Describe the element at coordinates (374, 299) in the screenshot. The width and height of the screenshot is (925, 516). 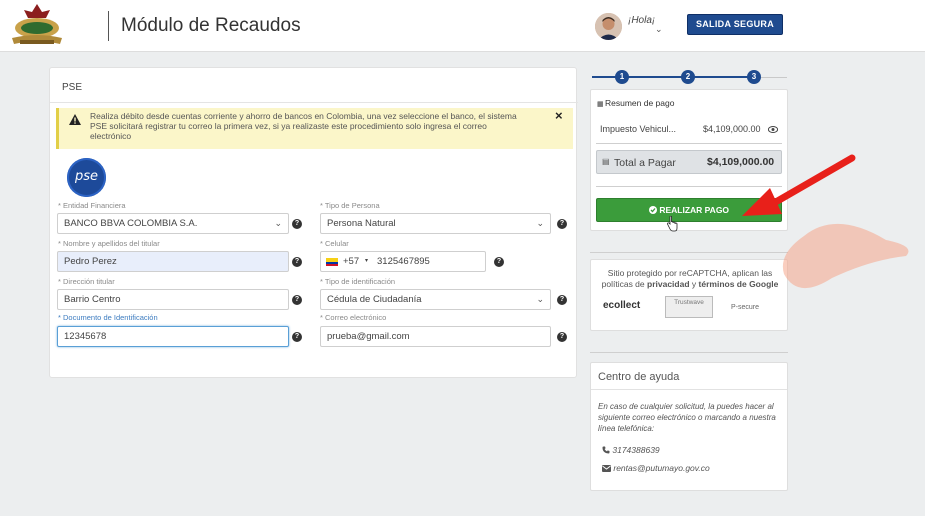
I see `tipo-id-value: Cédula de Ciudadanía` at that location.